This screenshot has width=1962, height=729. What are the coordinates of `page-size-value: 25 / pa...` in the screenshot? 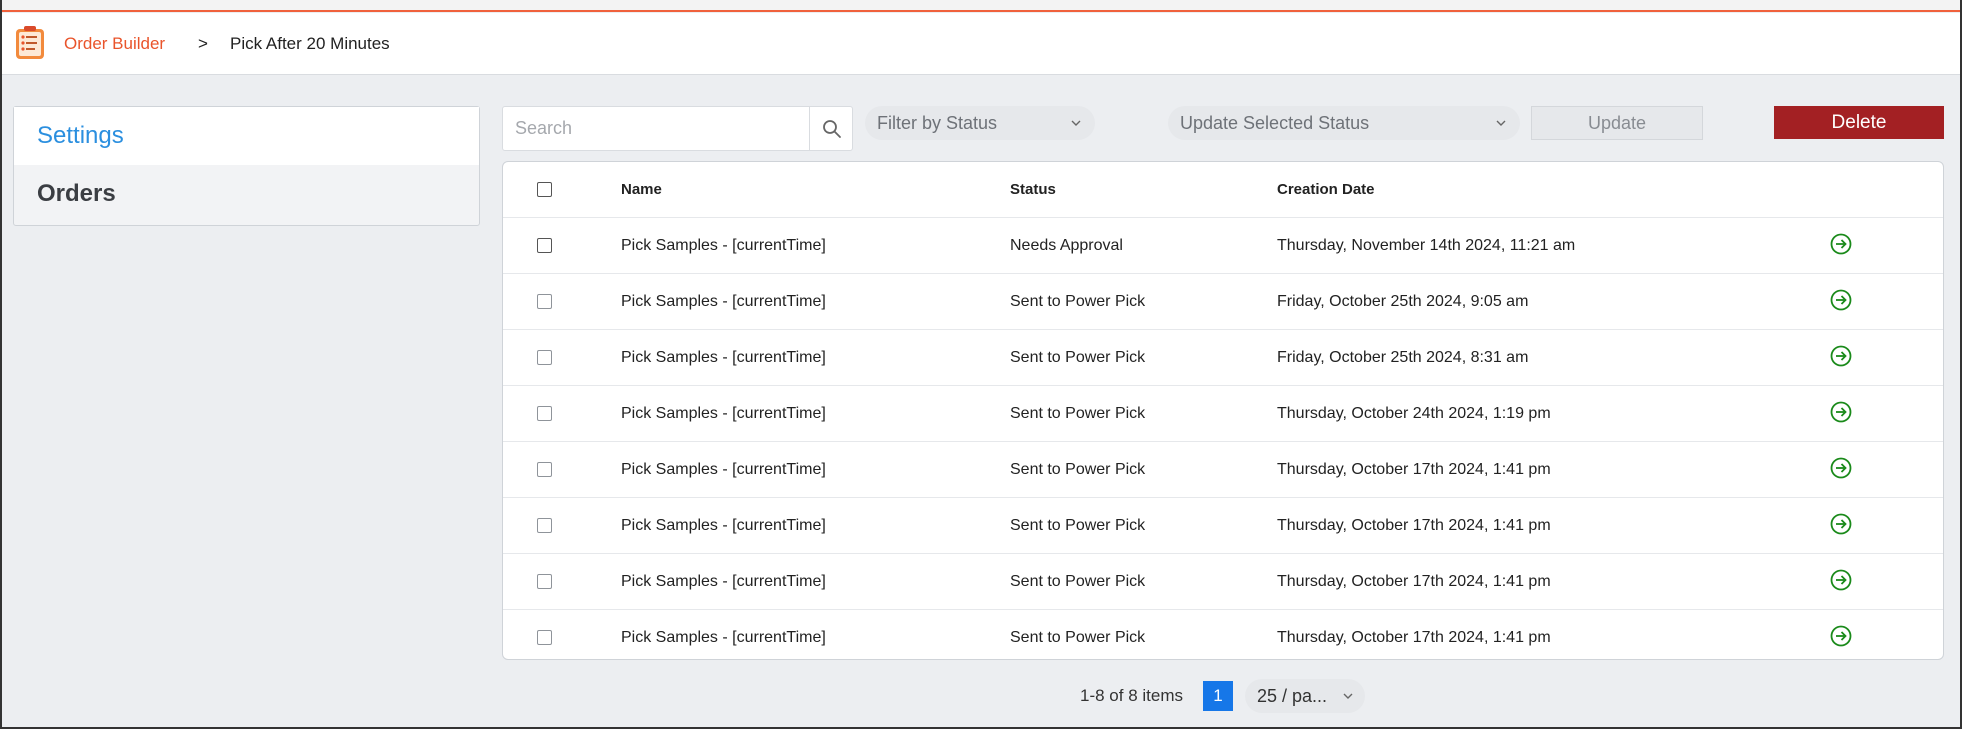 It's located at (1292, 696).